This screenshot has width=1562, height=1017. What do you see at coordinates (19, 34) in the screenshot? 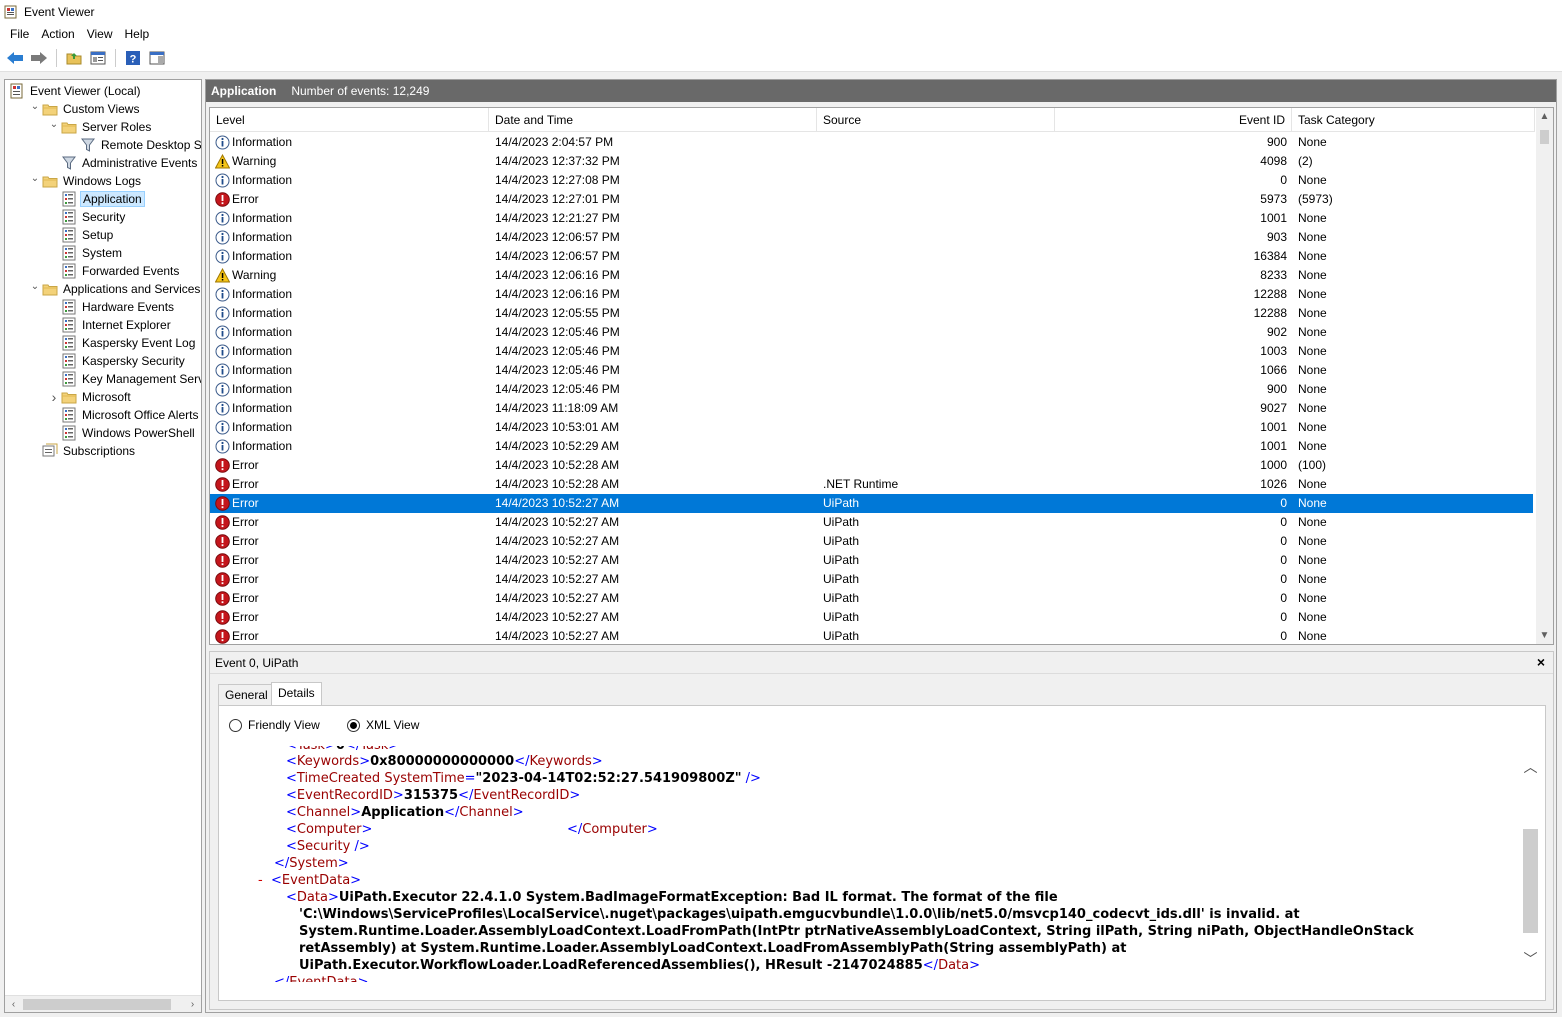
I see `menu-file: File` at bounding box center [19, 34].